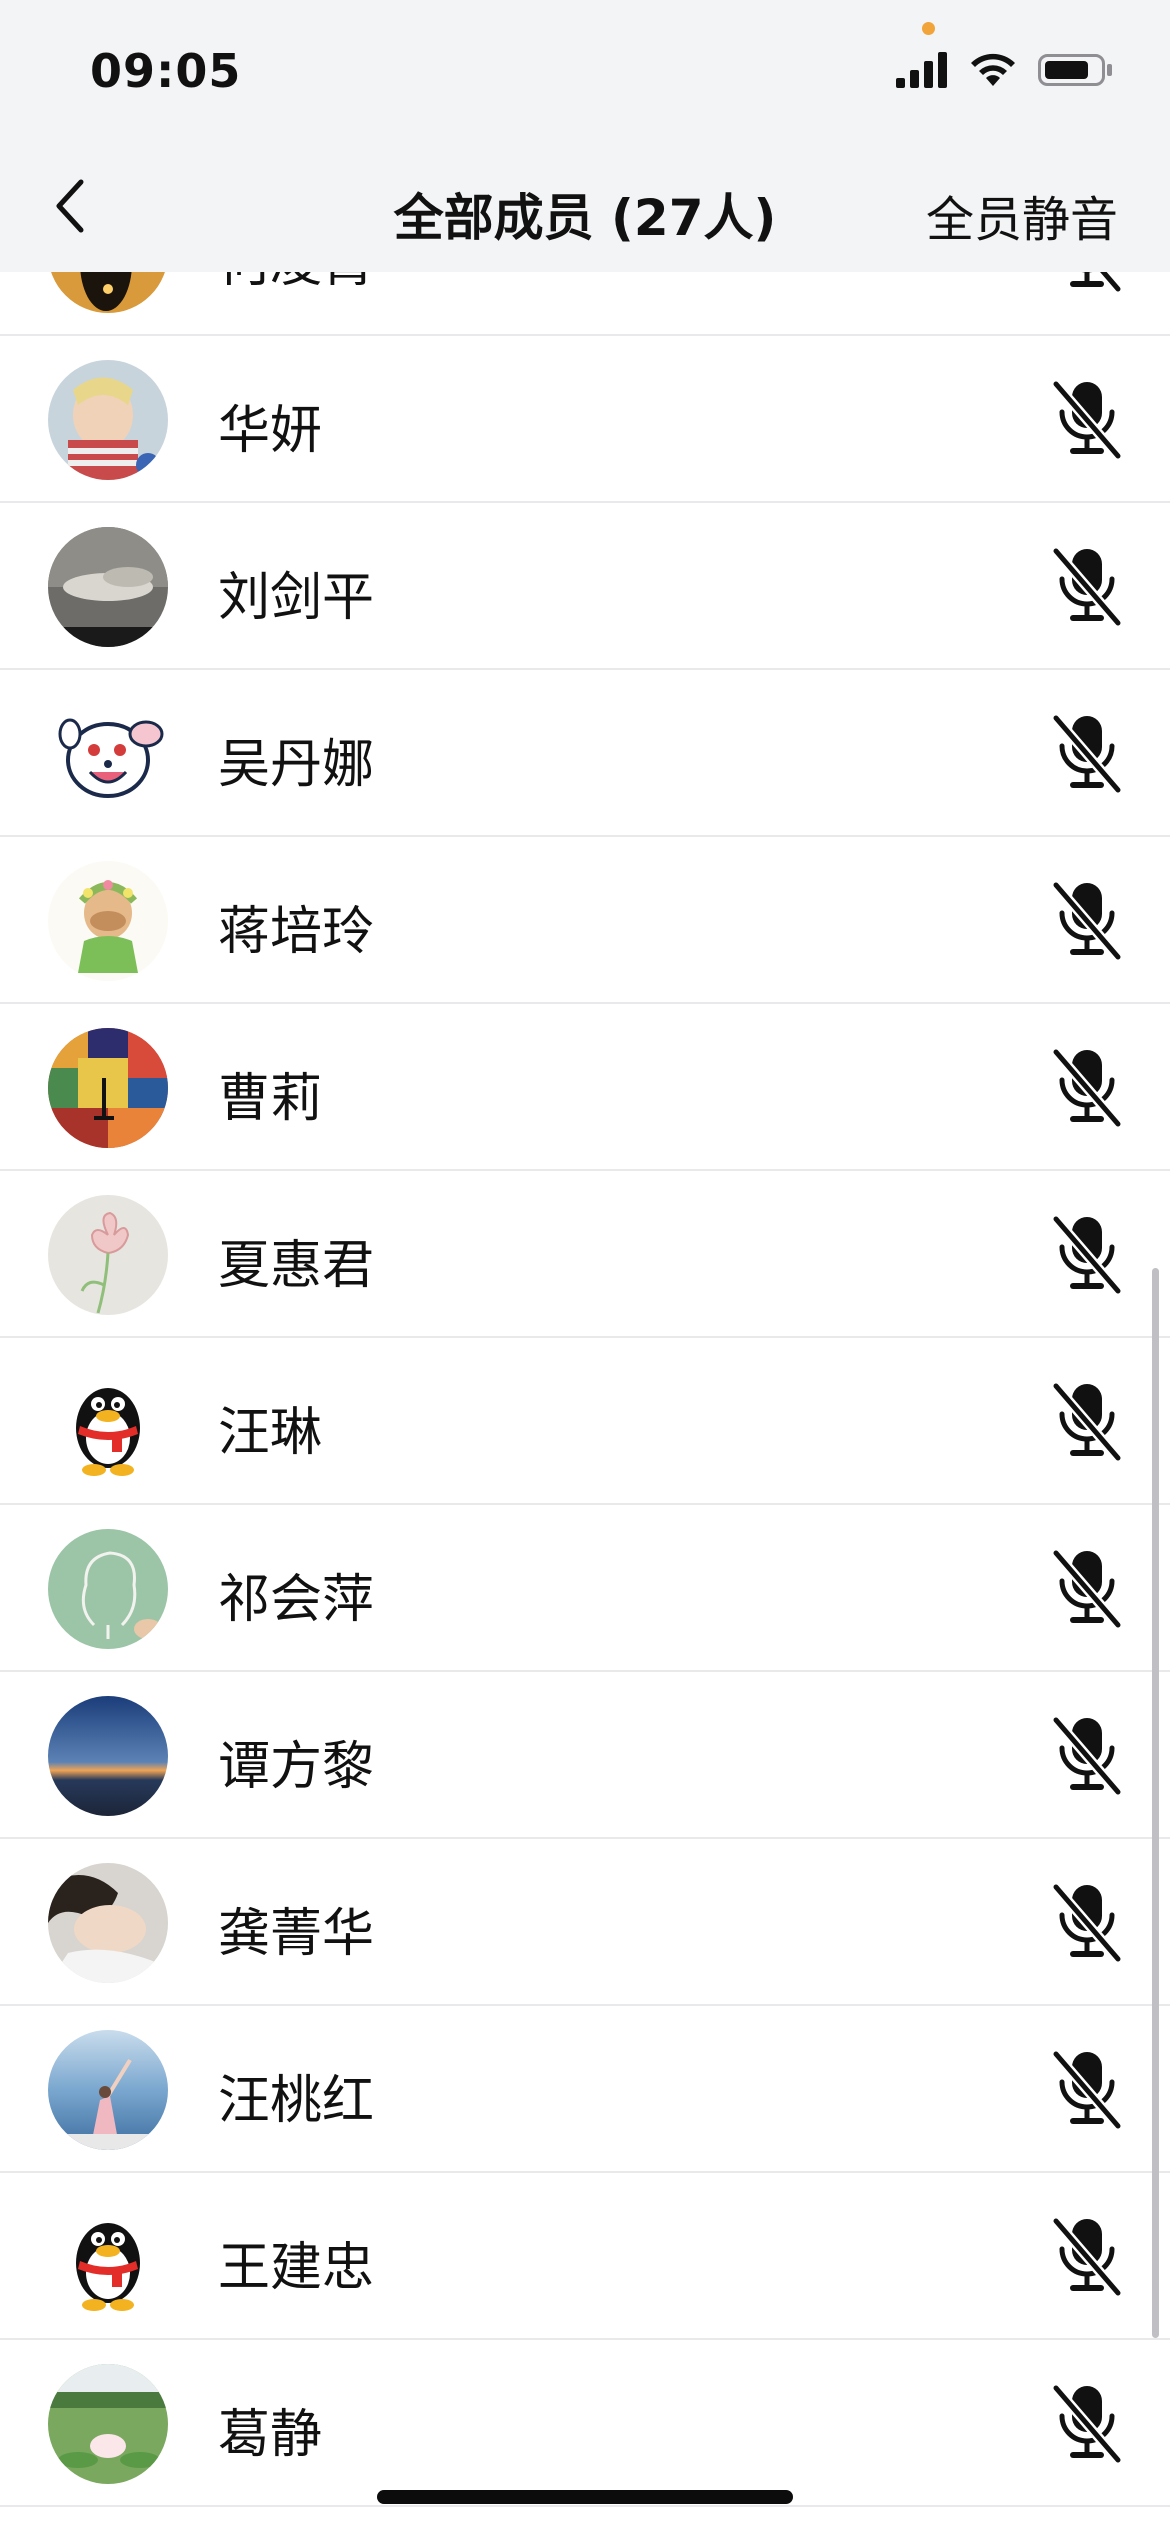 The width and height of the screenshot is (1170, 2532). Describe the element at coordinates (108, 754) in the screenshot. I see `avatar-cartoon-dog` at that location.